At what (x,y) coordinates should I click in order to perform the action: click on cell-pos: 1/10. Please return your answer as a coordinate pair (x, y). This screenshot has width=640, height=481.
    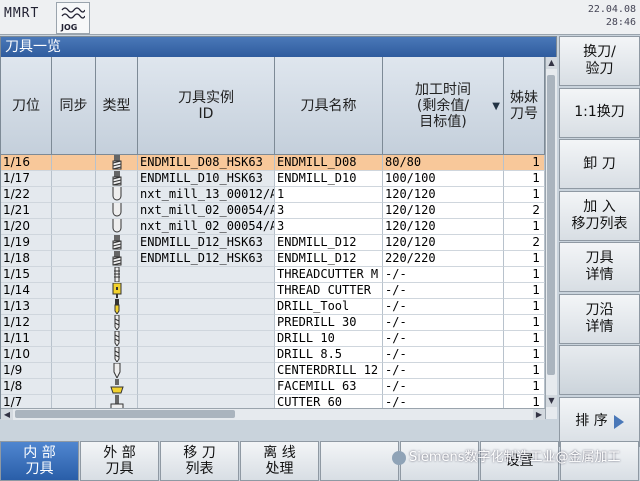
    Looking at the image, I should click on (26, 355).